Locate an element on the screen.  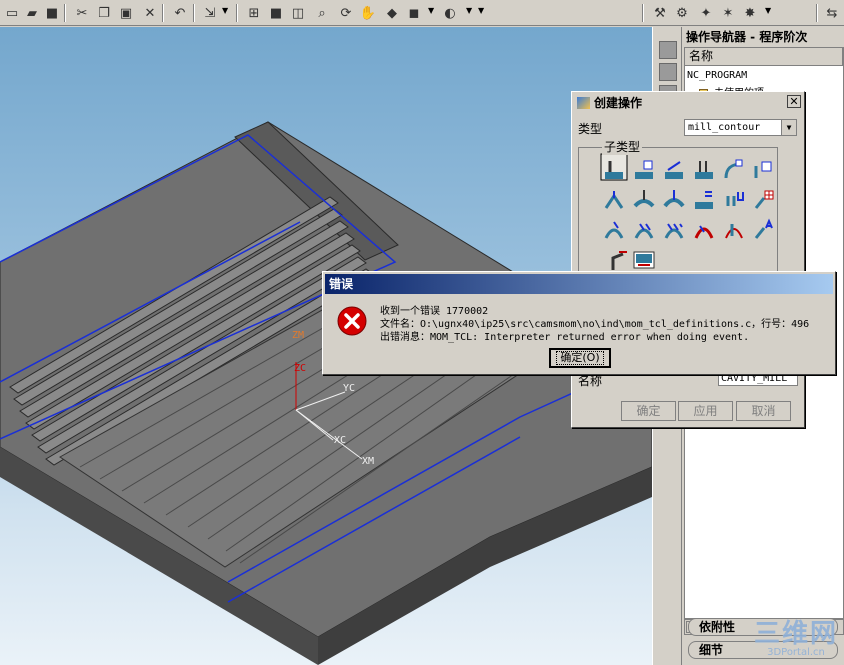
cancel-button: 取消 is located at coordinates (763, 411).